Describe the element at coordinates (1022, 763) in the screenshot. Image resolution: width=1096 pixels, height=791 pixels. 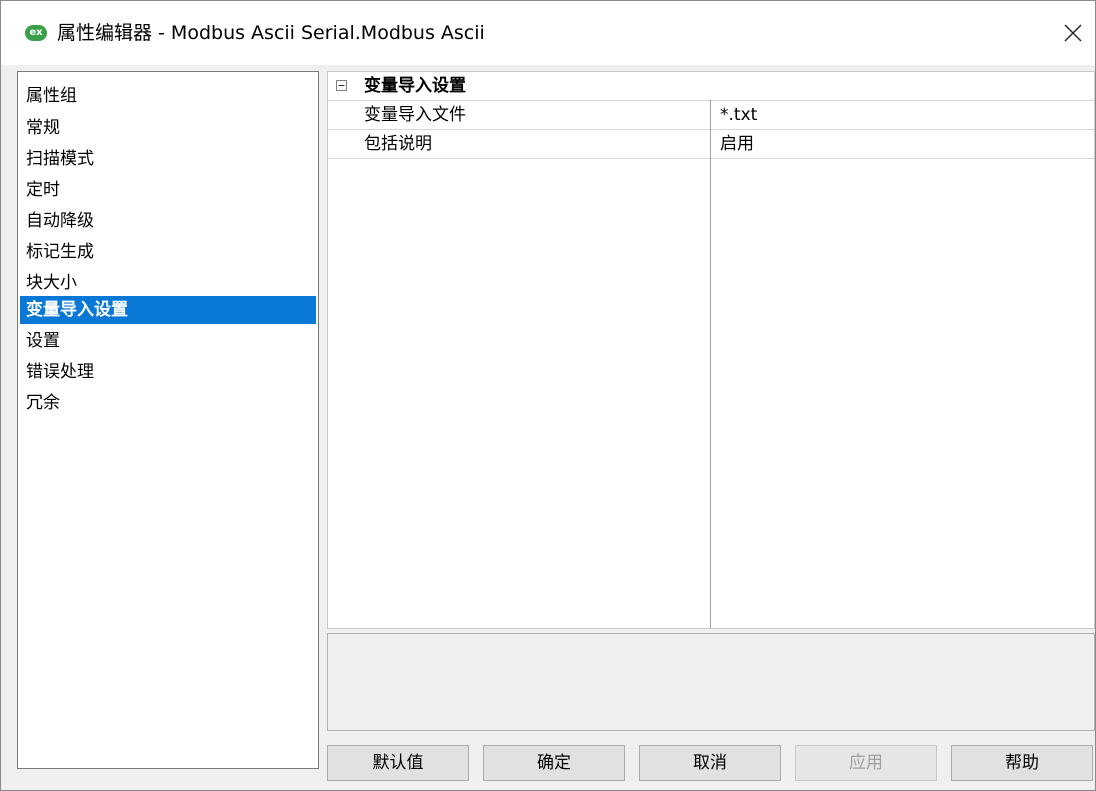
I see `help-button: 帮助` at that location.